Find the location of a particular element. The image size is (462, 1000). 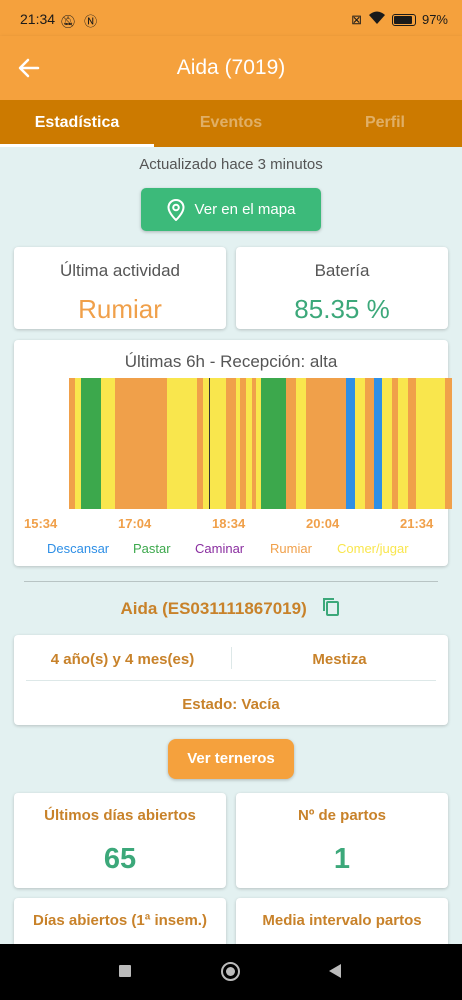

view-map-button: Ver en el mapa is located at coordinates (231, 209).